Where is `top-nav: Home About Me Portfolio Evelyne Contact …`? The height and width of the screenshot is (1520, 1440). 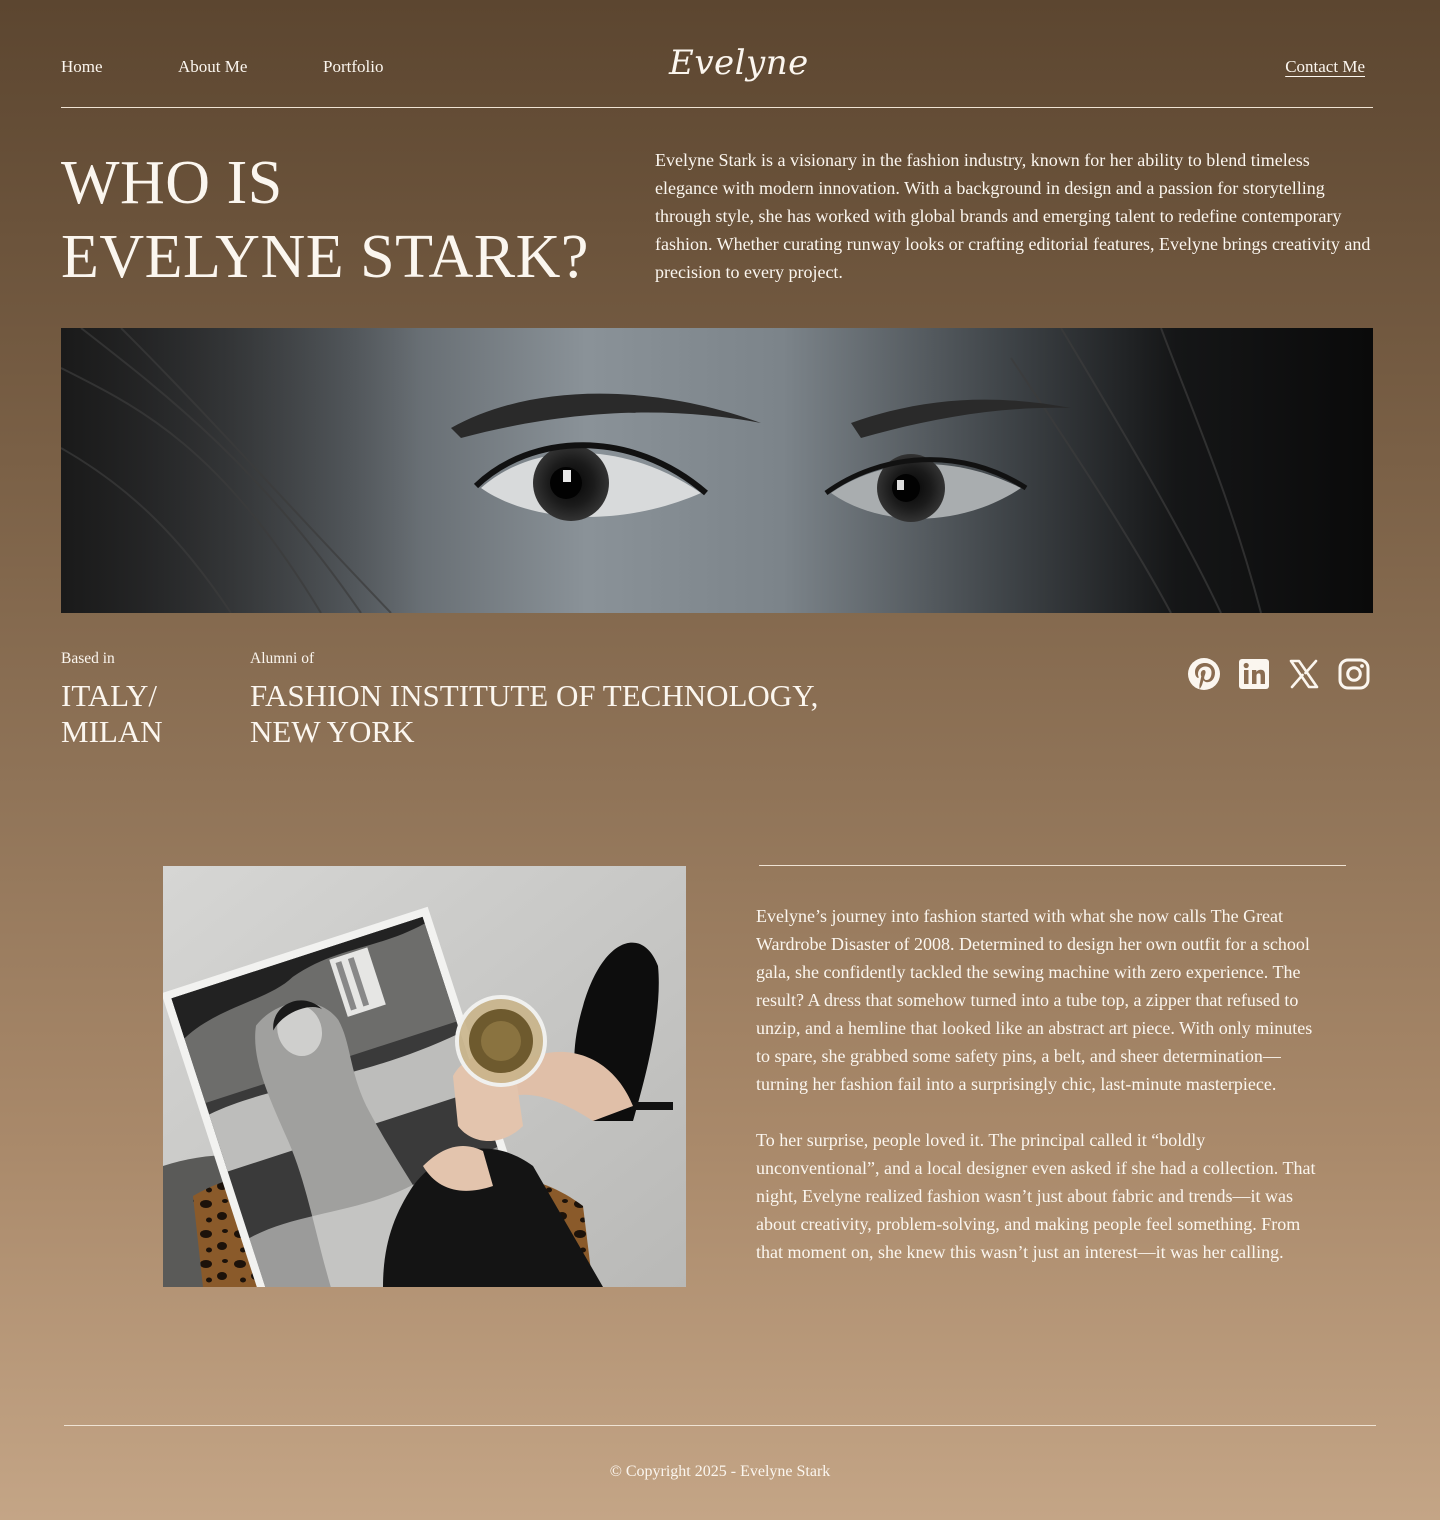
top-nav: Home About Me Portfolio Evelyne Contact … is located at coordinates (717, 54).